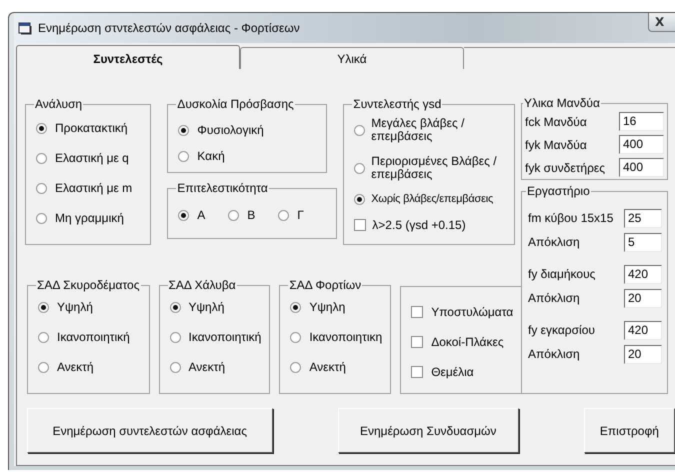  Describe the element at coordinates (435, 168) in the screenshot. I see `radio-label: Περιορισμένες Βλάβες / επεμβάσεις` at that location.